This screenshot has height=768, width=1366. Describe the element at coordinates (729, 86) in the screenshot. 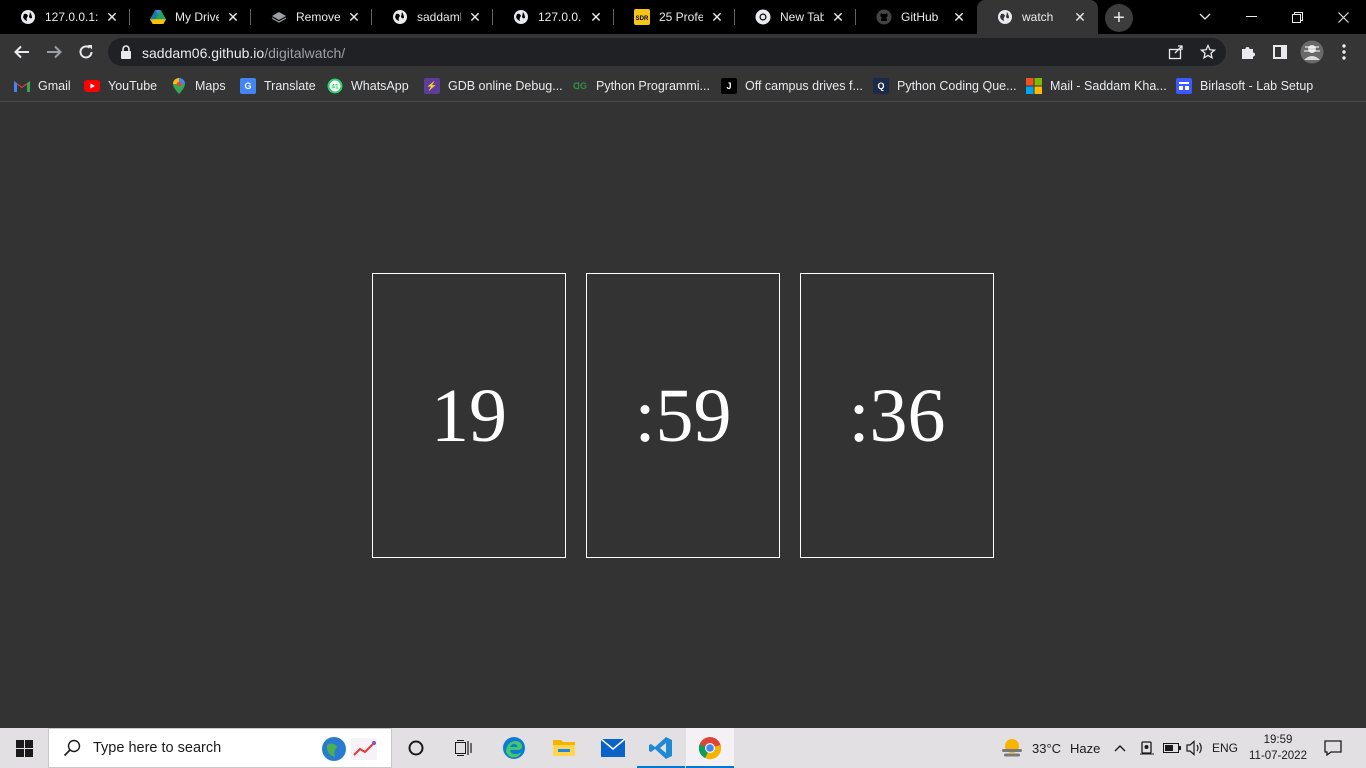

I see `j-icon: J` at that location.